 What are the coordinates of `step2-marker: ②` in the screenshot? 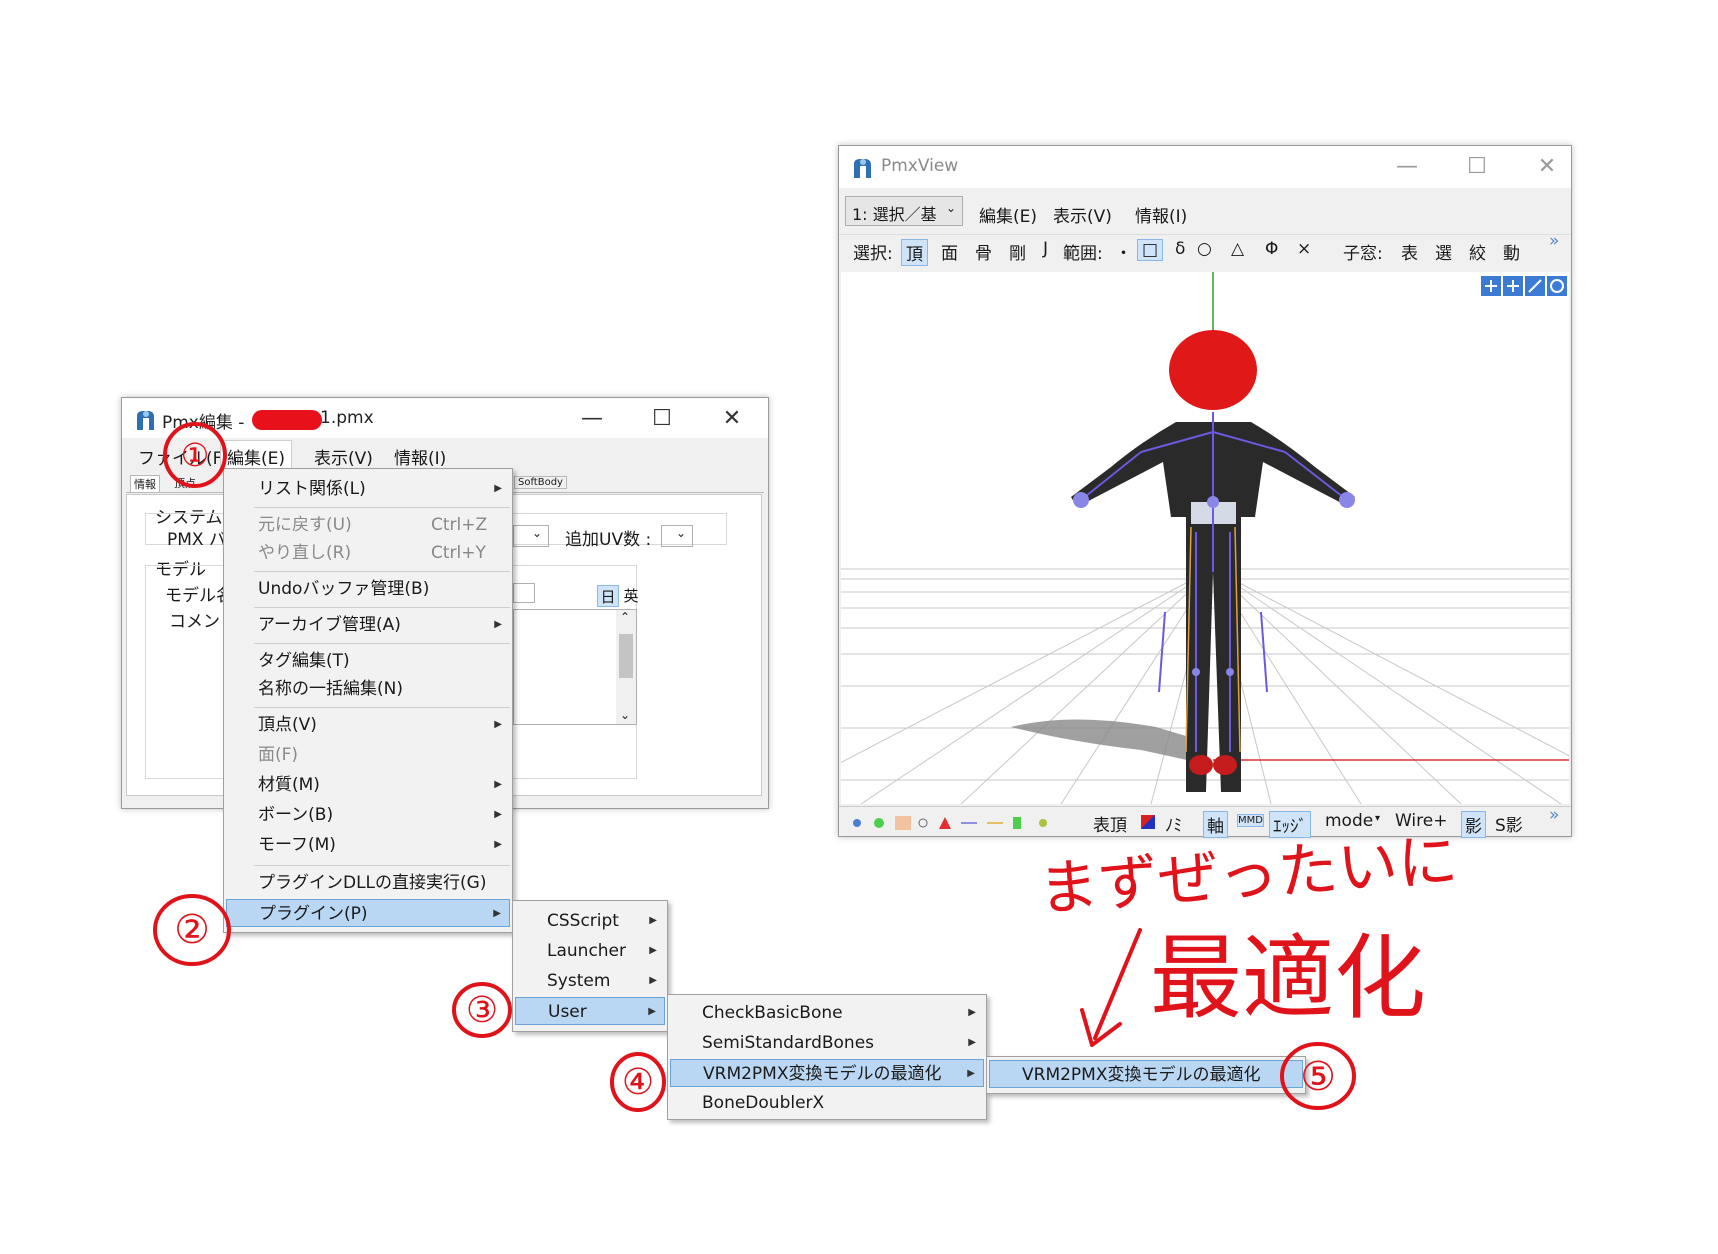 It's located at (192, 930).